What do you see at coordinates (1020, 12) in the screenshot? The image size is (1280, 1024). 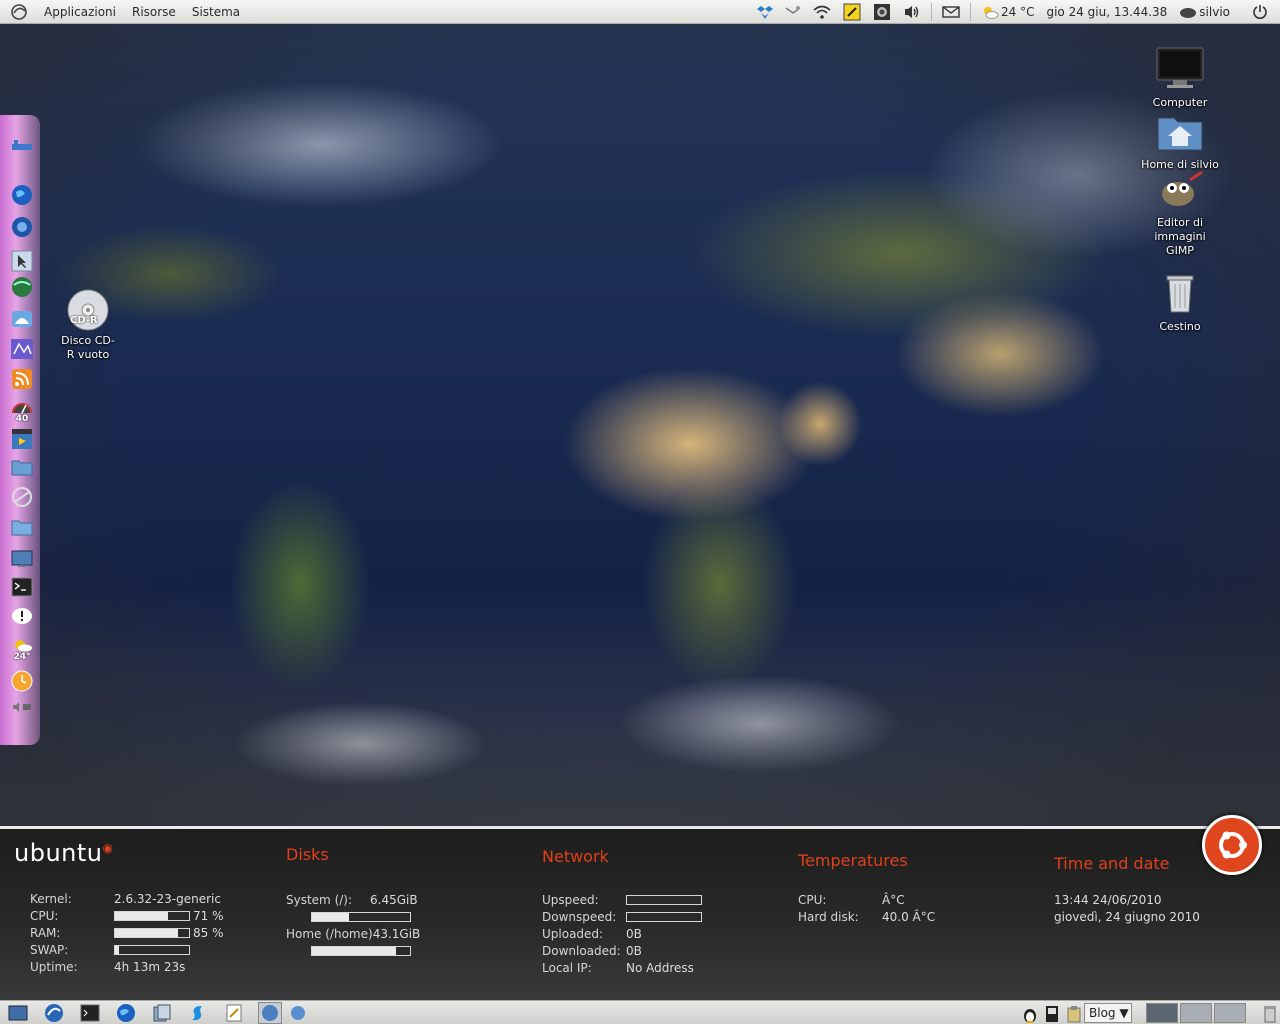 I see `weather-temperature: 24 °C` at bounding box center [1020, 12].